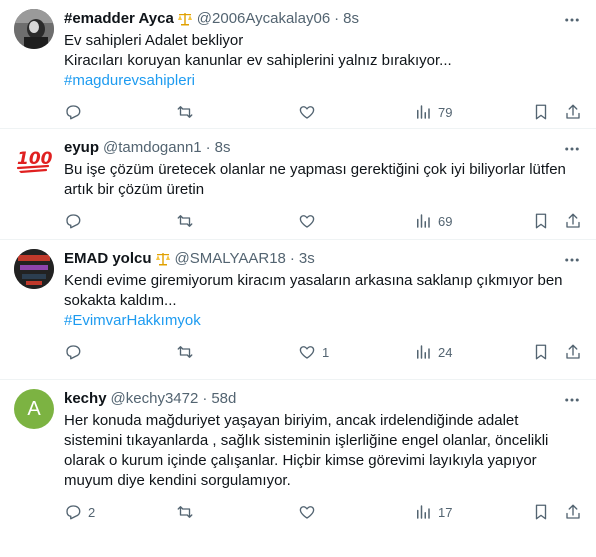 Image resolution: width=596 pixels, height=557 pixels. What do you see at coordinates (433, 512) in the screenshot?
I see `views-button: 17` at bounding box center [433, 512].